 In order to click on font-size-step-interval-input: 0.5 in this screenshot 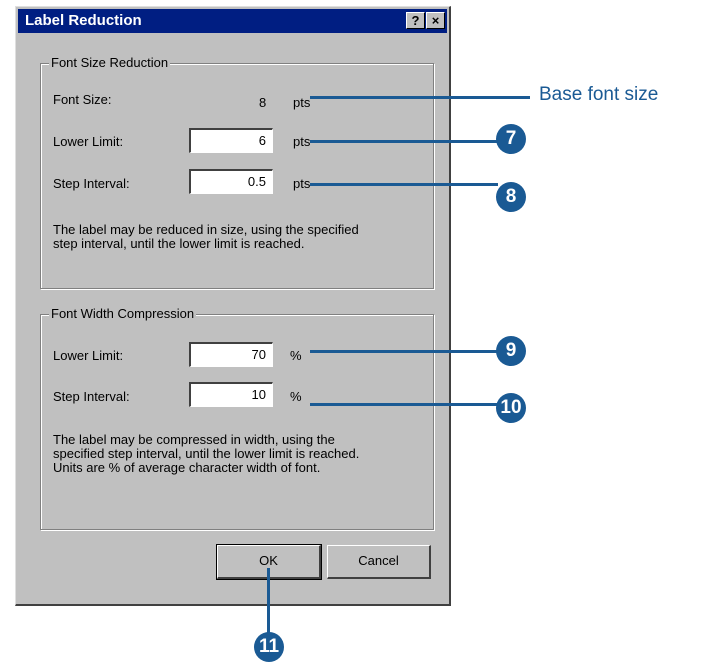, I will do `click(231, 181)`.